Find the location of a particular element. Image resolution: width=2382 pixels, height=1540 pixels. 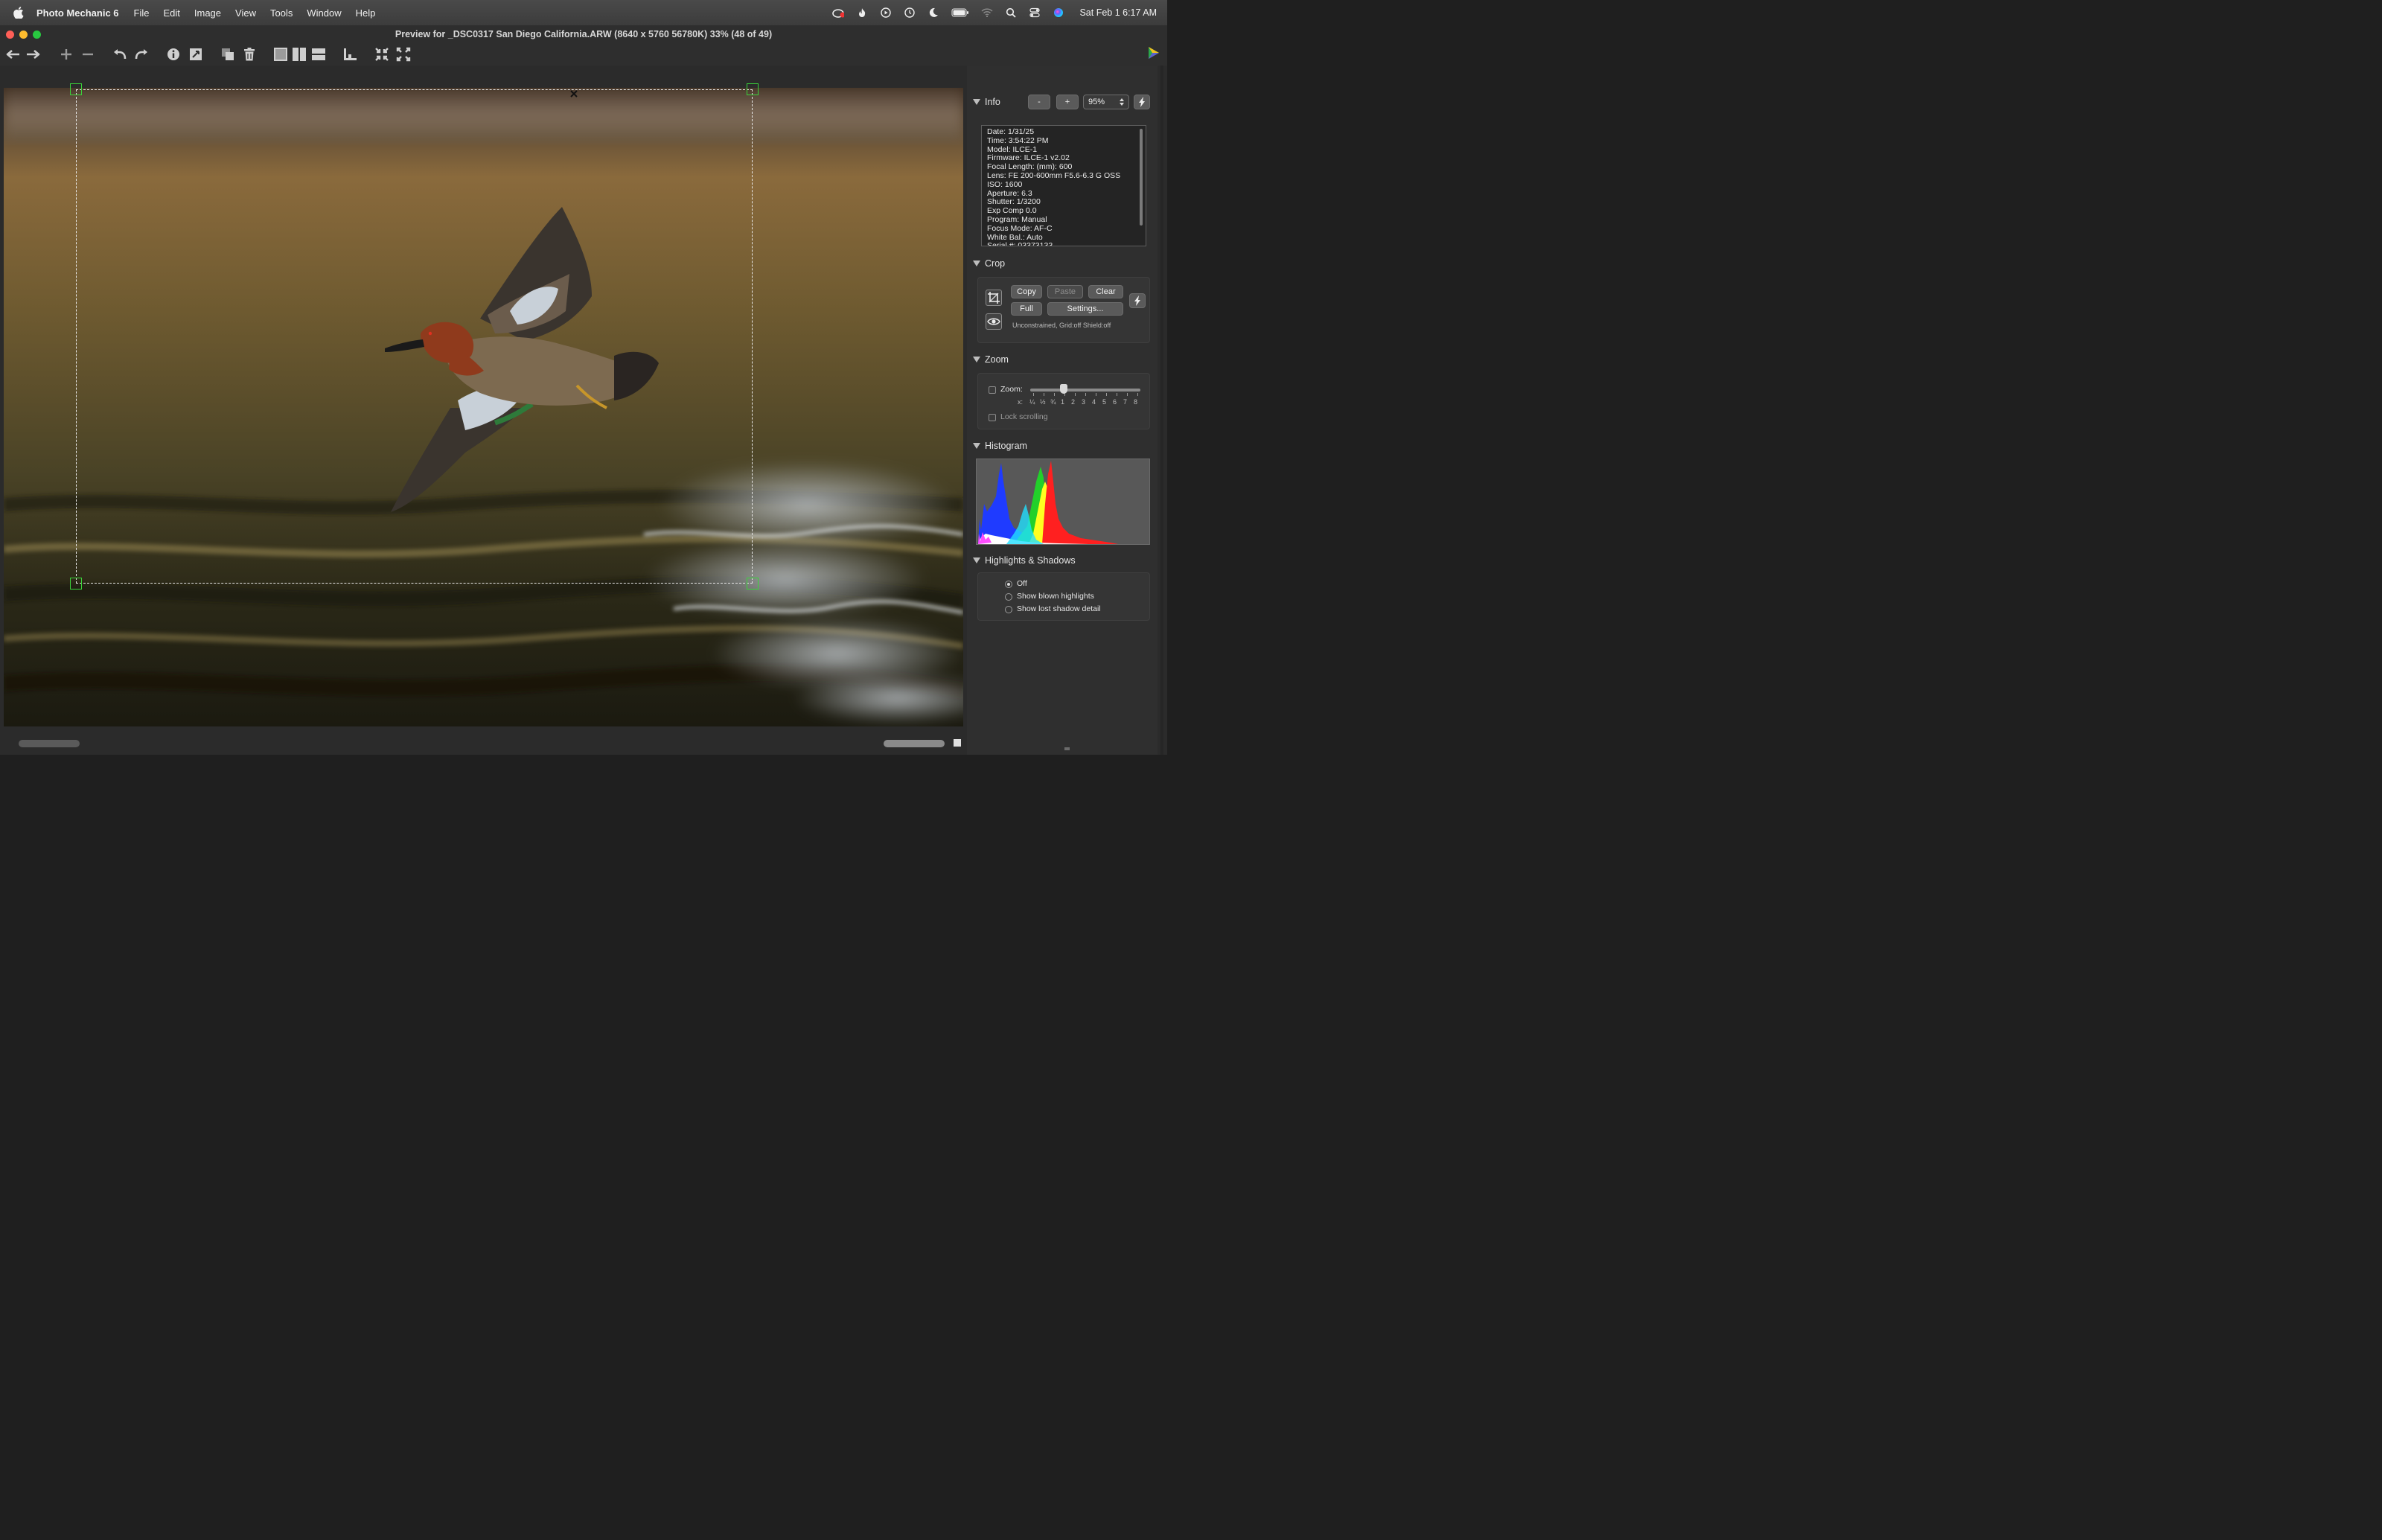

zoom-slider-tickmarks is located at coordinates (1085, 394).